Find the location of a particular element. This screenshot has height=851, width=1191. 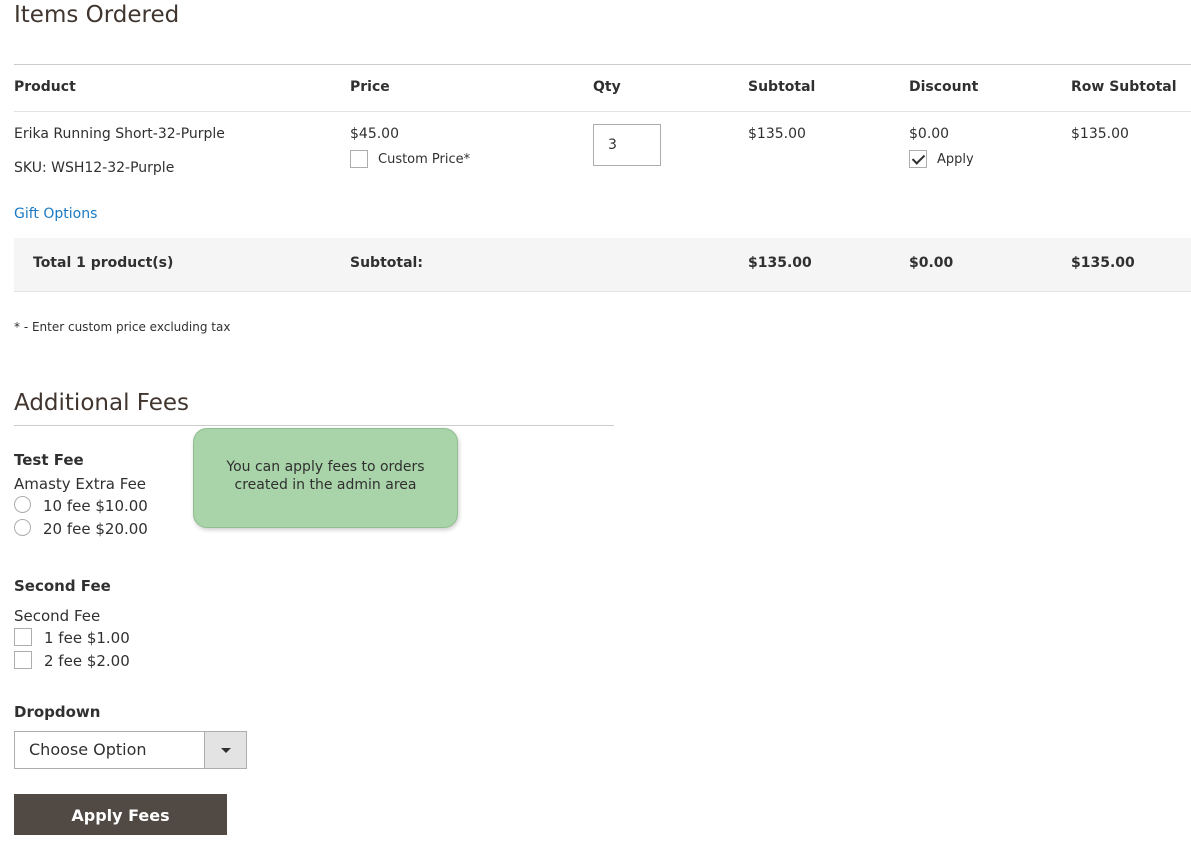

items-ordered-title: Items Ordered is located at coordinates (97, 15).